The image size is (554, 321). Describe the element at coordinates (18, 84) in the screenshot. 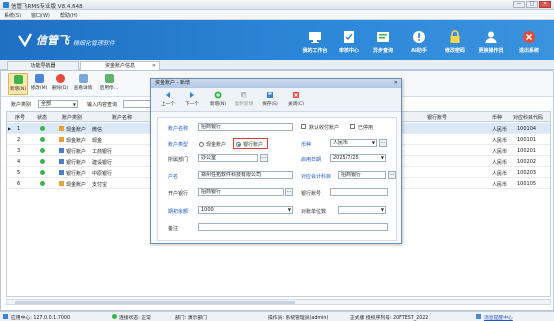

I see `add-button: 新增(N)` at that location.